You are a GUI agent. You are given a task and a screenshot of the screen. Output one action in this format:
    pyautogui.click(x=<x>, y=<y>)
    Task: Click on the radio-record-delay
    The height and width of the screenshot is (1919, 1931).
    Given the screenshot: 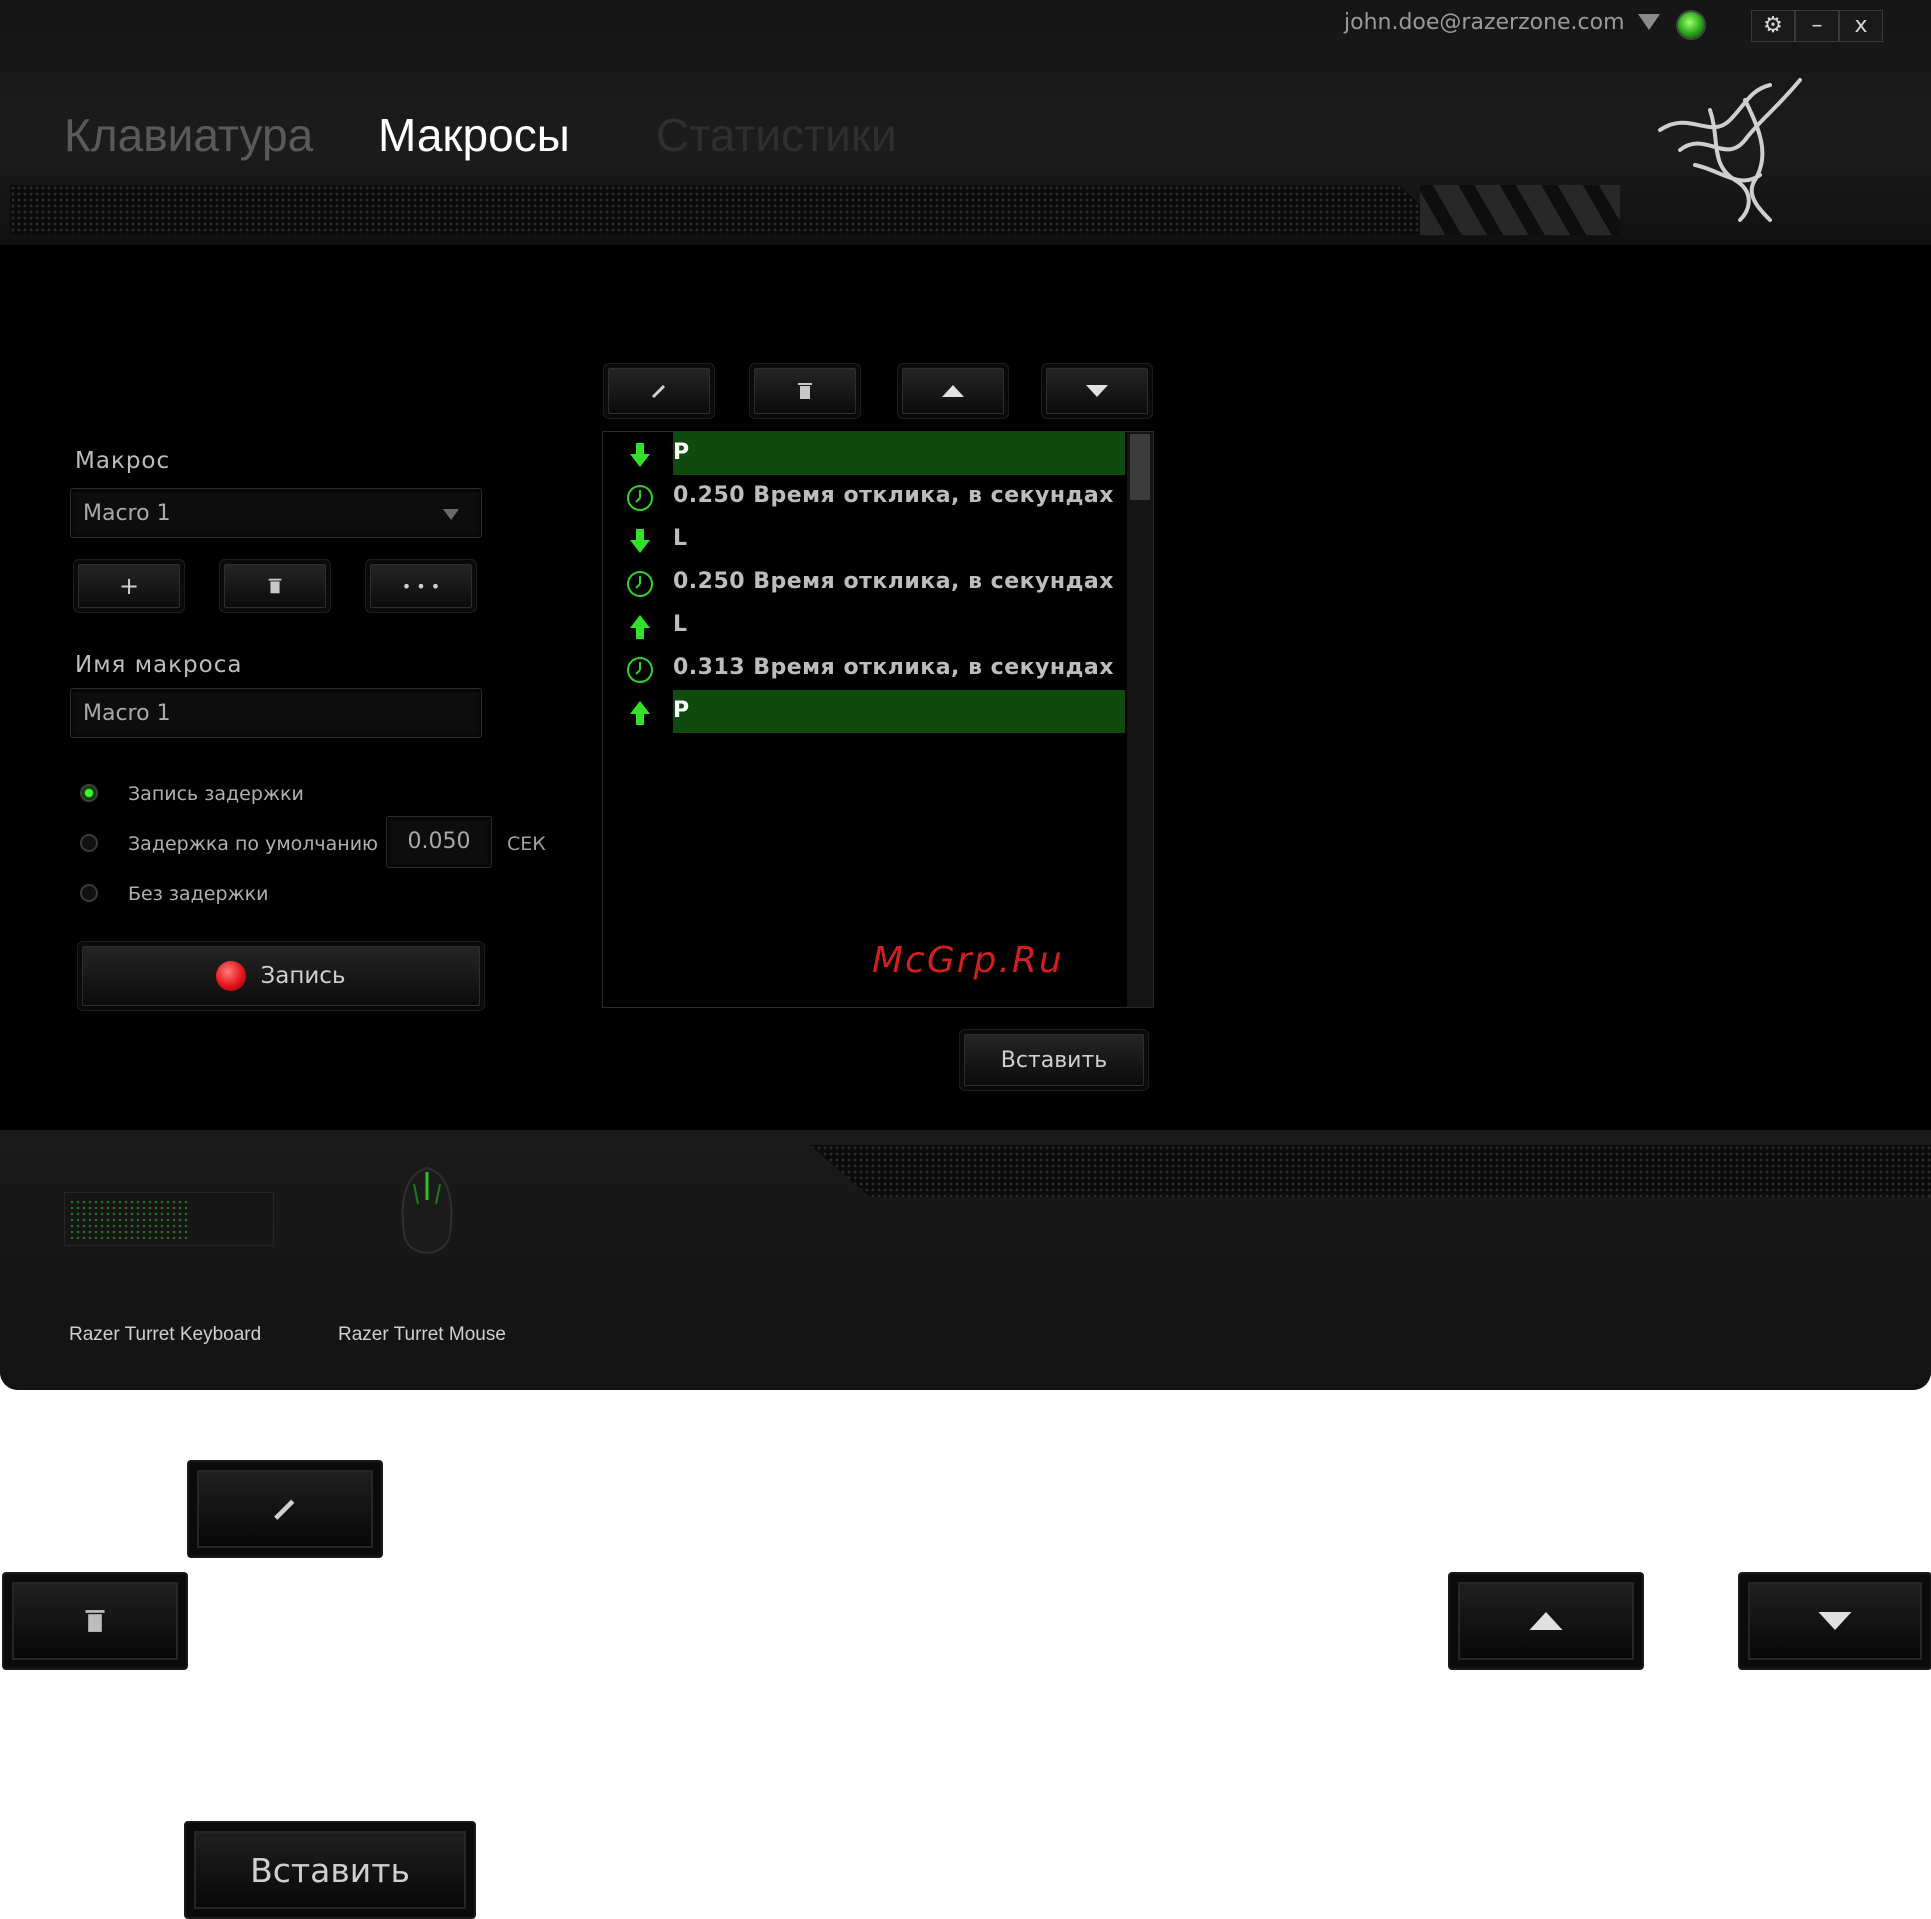 What is the action you would take?
    pyautogui.click(x=89, y=793)
    